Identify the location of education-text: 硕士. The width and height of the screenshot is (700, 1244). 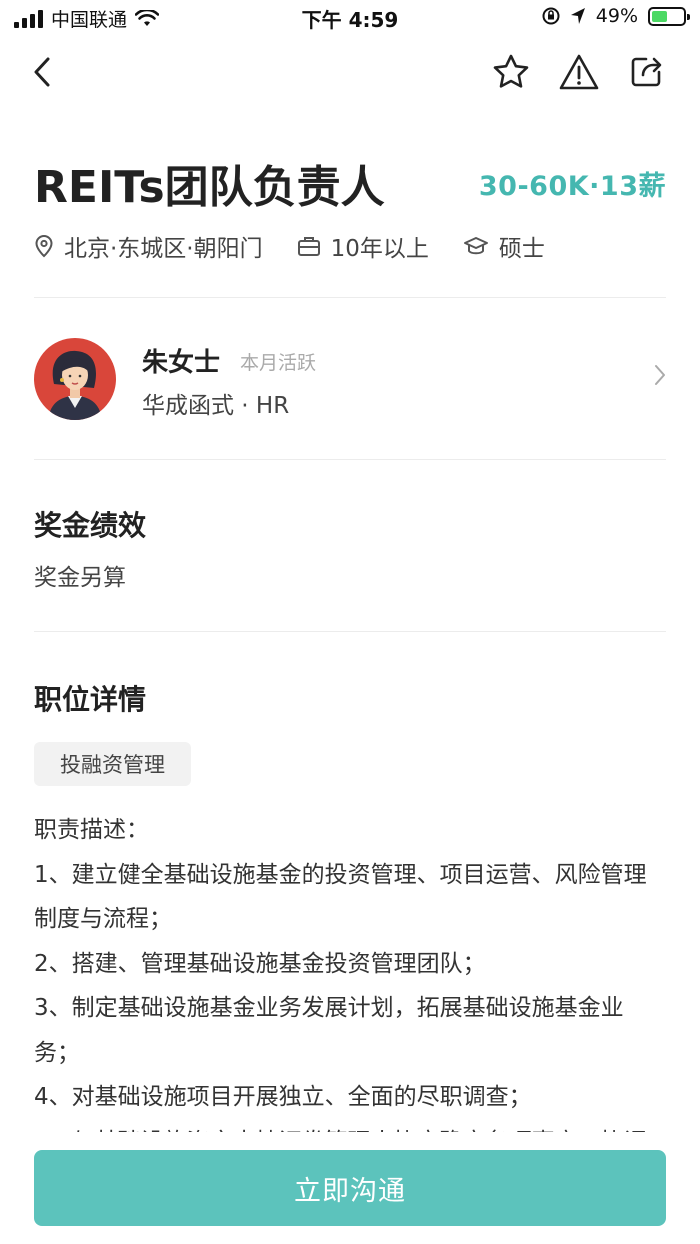
(521, 249).